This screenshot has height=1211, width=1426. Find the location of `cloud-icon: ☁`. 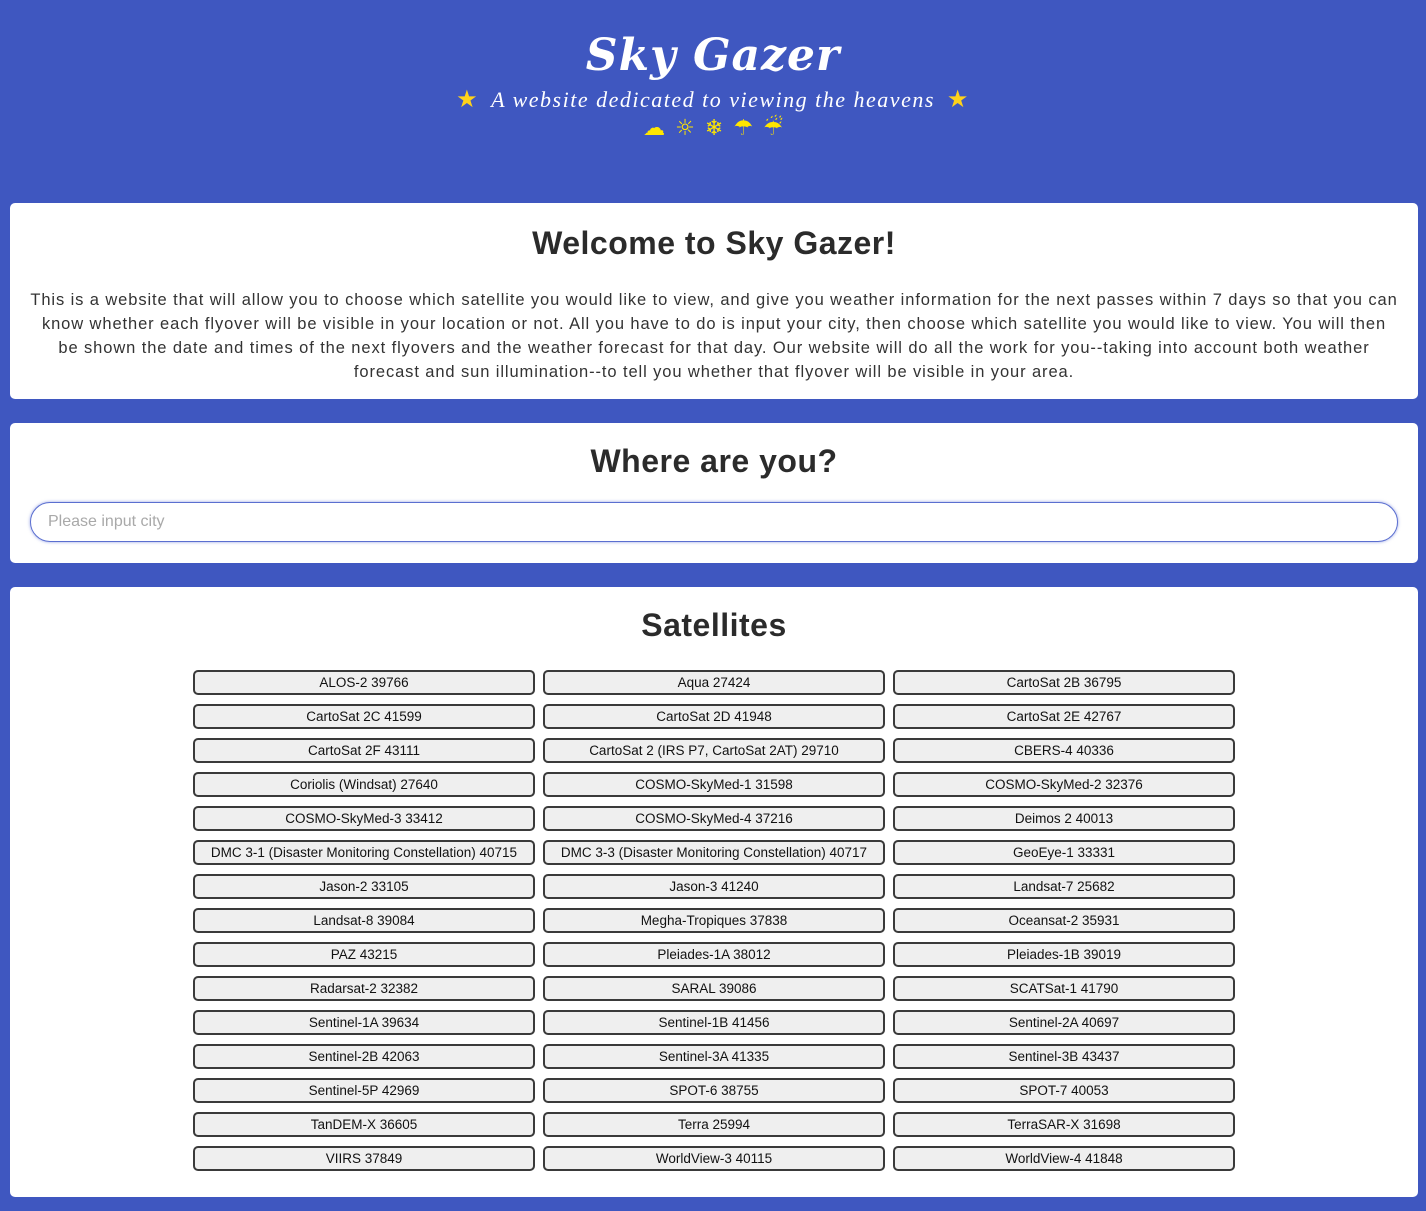

cloud-icon: ☁ is located at coordinates (654, 128).